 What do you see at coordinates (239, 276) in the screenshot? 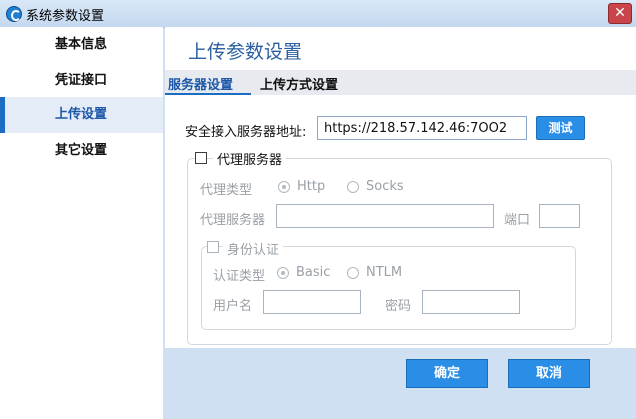
I see `auth-type-label: 认证类型` at bounding box center [239, 276].